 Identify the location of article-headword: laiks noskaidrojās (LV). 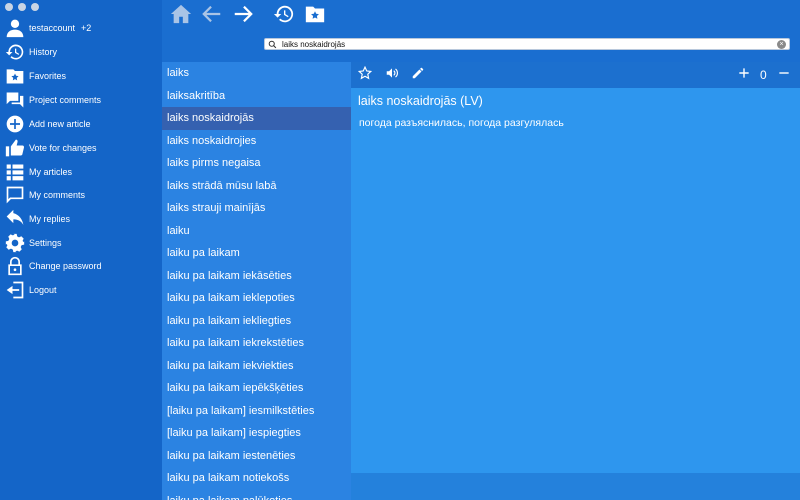
(420, 101).